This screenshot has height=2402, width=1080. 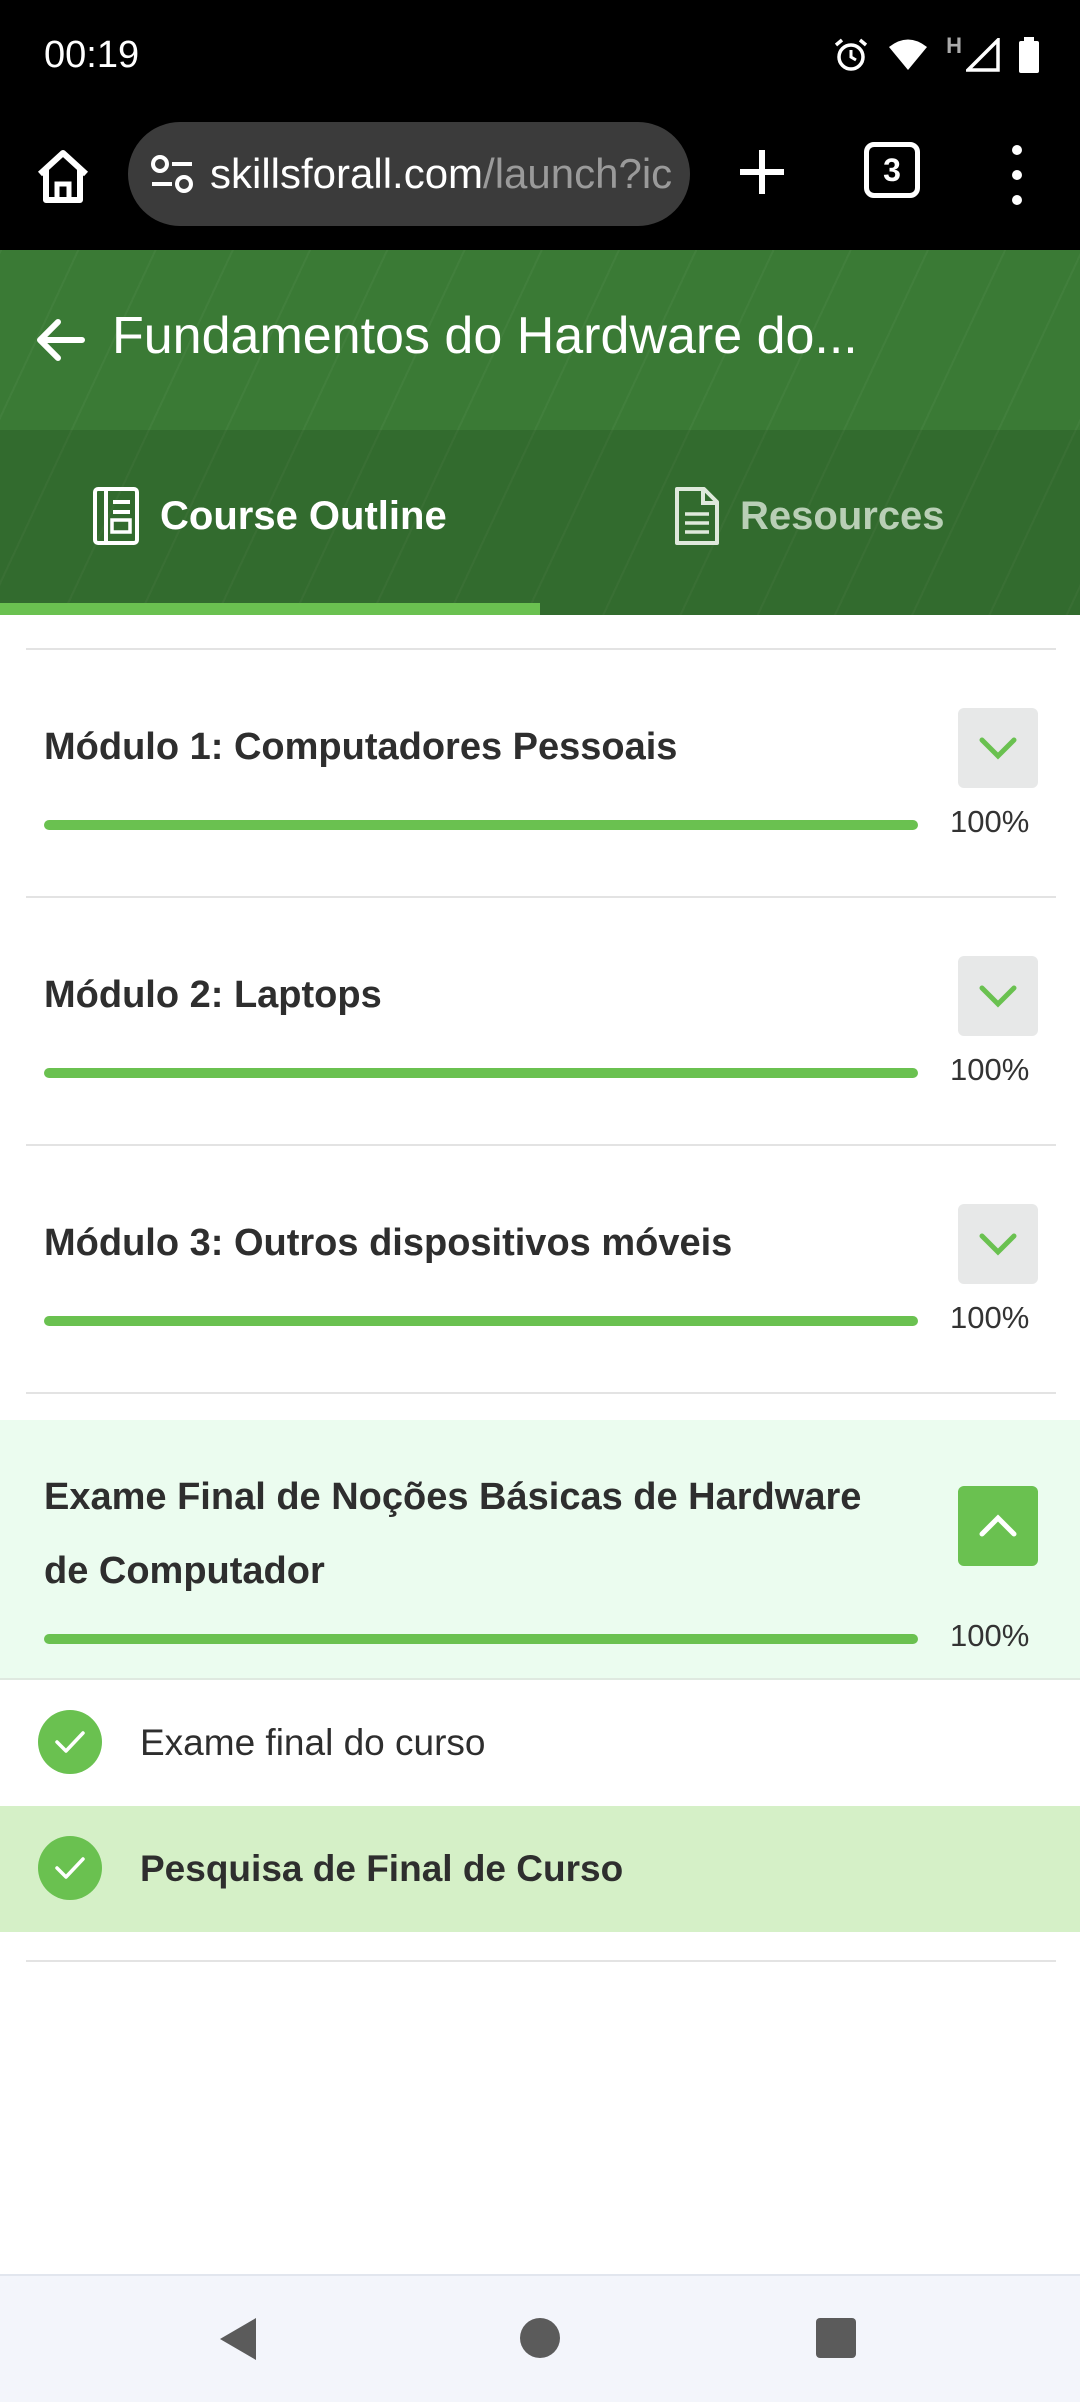 What do you see at coordinates (983, 55) in the screenshot?
I see `signal-icon` at bounding box center [983, 55].